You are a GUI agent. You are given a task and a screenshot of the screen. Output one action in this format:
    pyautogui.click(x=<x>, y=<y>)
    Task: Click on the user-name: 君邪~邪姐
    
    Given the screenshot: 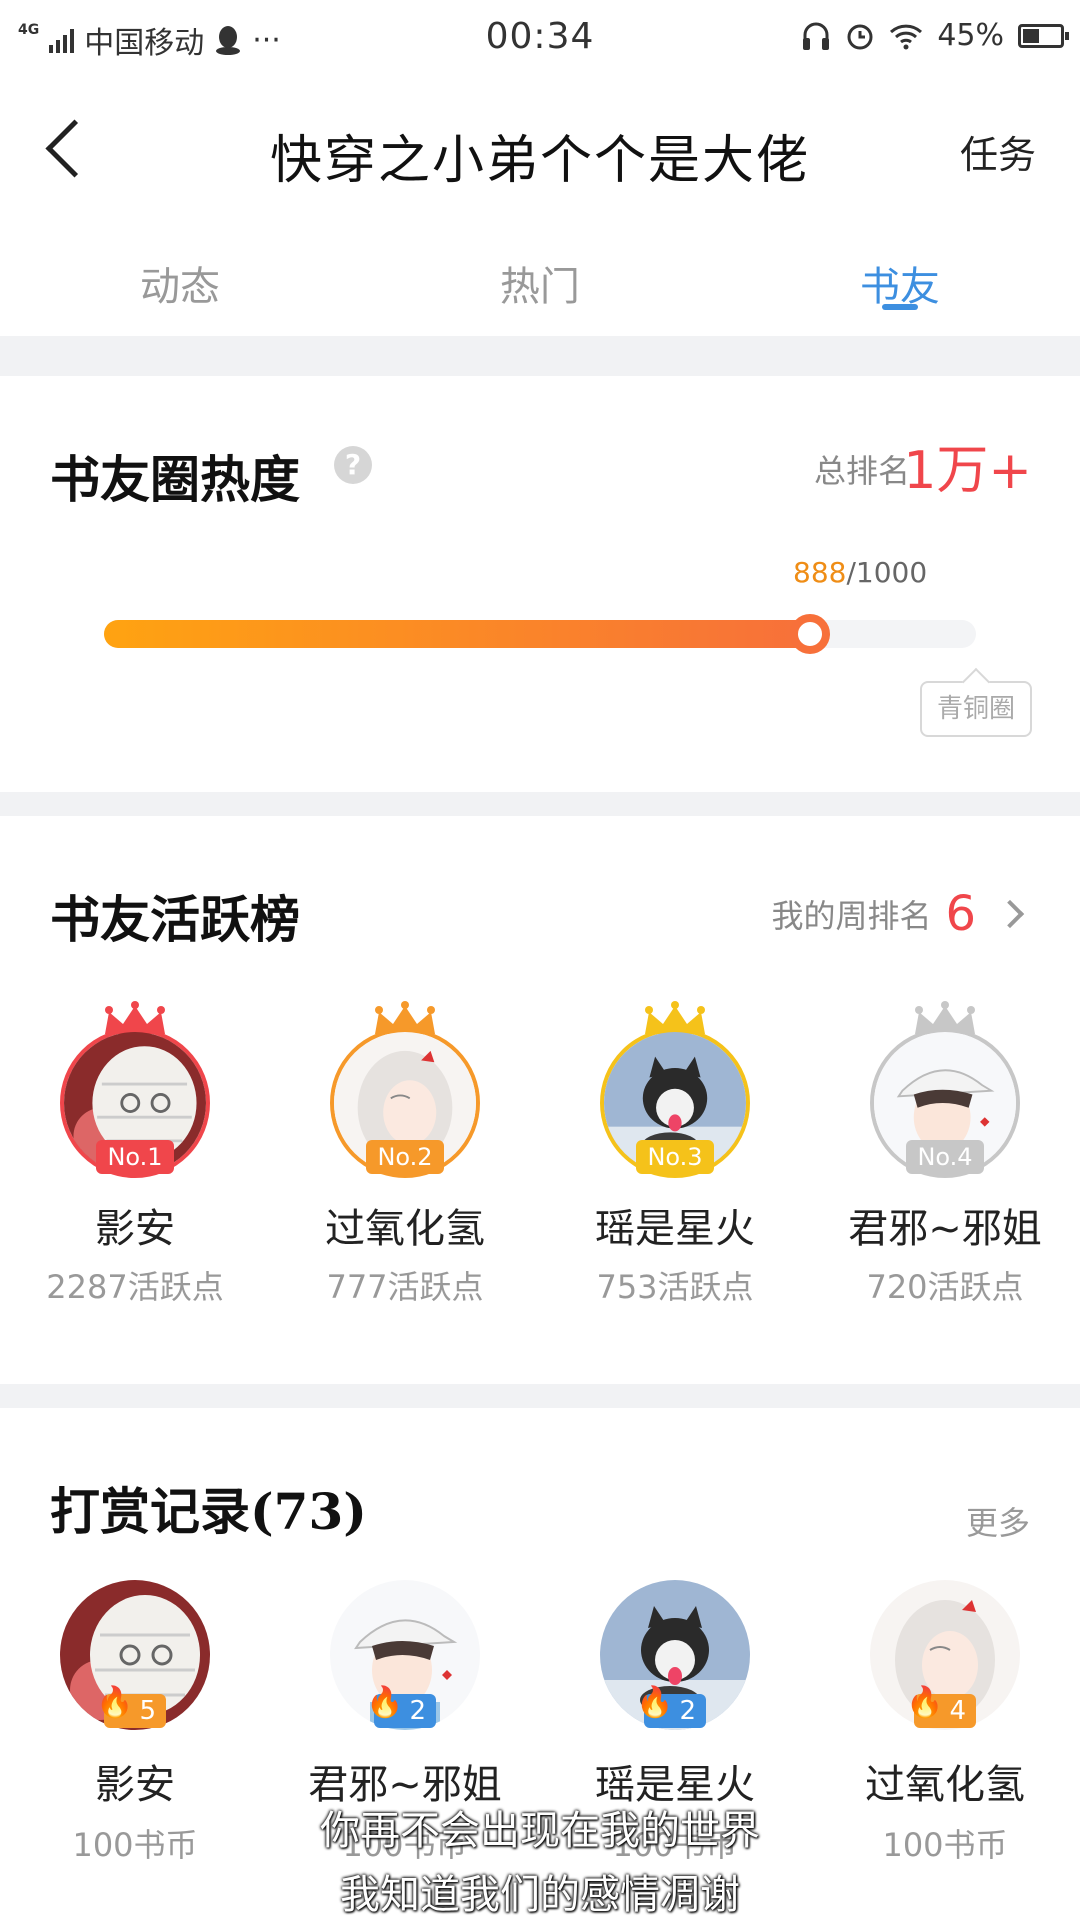 What is the action you would take?
    pyautogui.click(x=945, y=1229)
    